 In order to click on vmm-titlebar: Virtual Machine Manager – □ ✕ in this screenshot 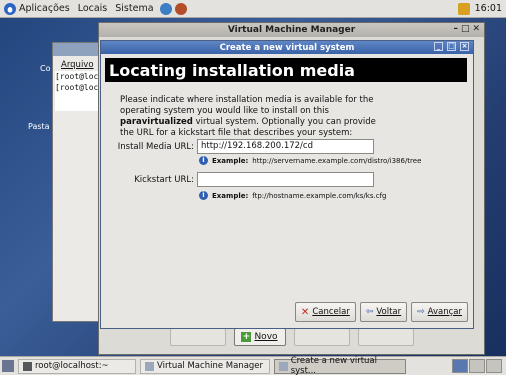, I will do `click(291, 30)`.